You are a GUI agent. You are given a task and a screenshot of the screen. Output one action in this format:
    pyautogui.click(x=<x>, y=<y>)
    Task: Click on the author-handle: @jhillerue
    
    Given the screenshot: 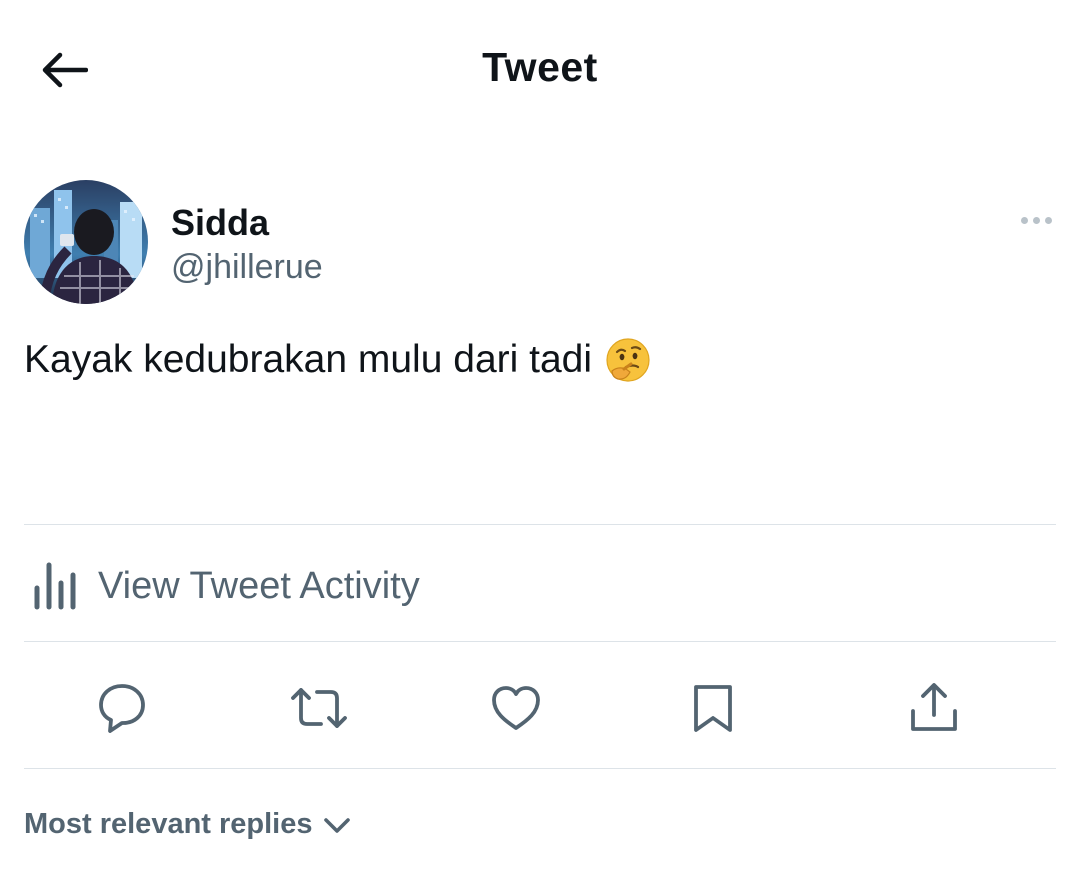 What is the action you would take?
    pyautogui.click(x=247, y=267)
    